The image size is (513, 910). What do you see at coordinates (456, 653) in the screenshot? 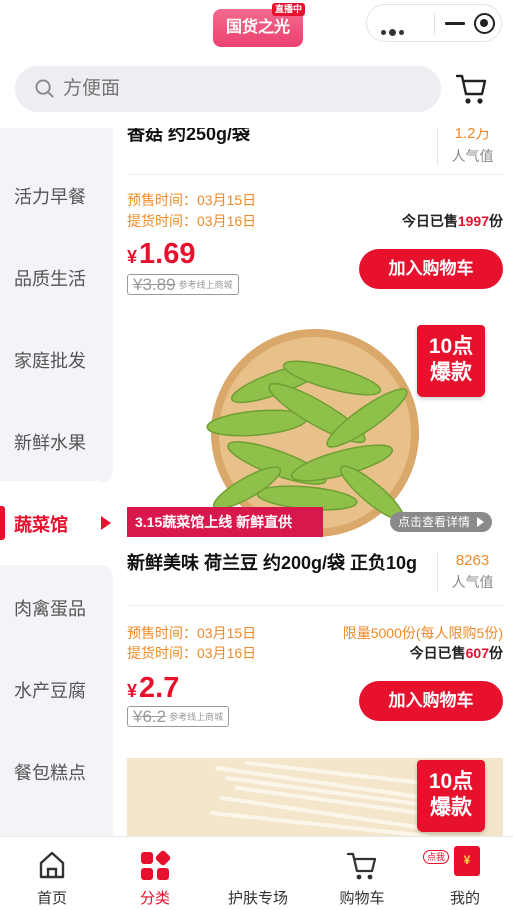
I see `sold-today: 今日已售607份` at bounding box center [456, 653].